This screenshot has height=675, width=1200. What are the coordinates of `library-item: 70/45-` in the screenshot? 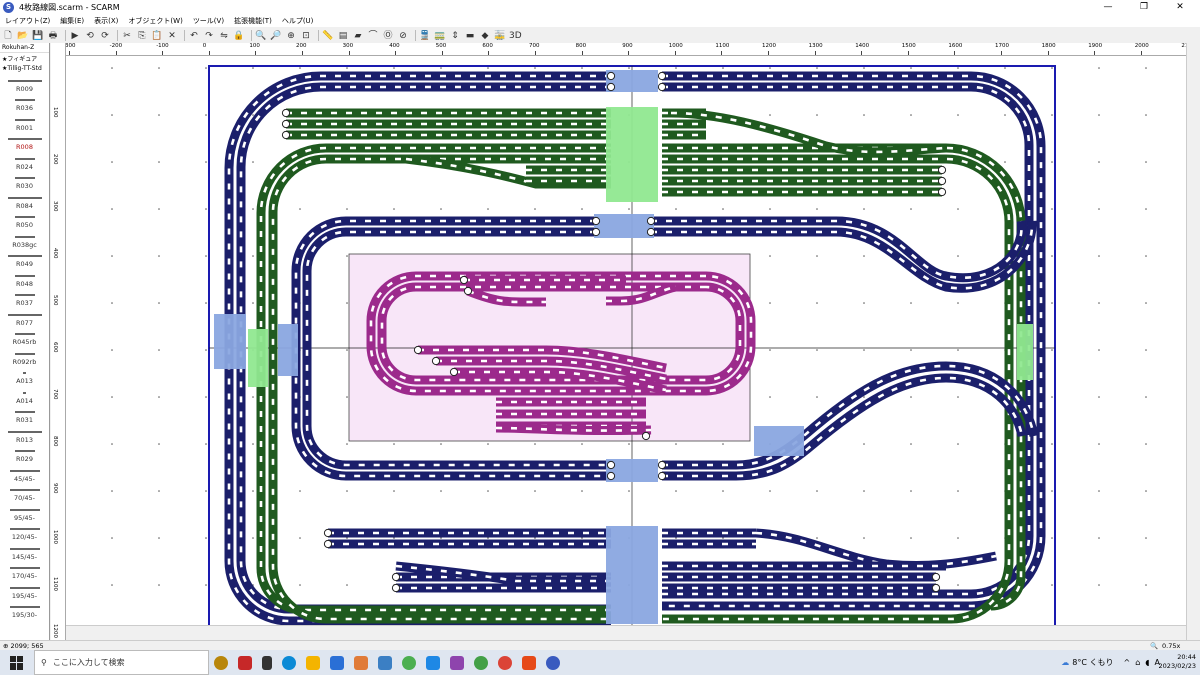 It's located at (24, 492).